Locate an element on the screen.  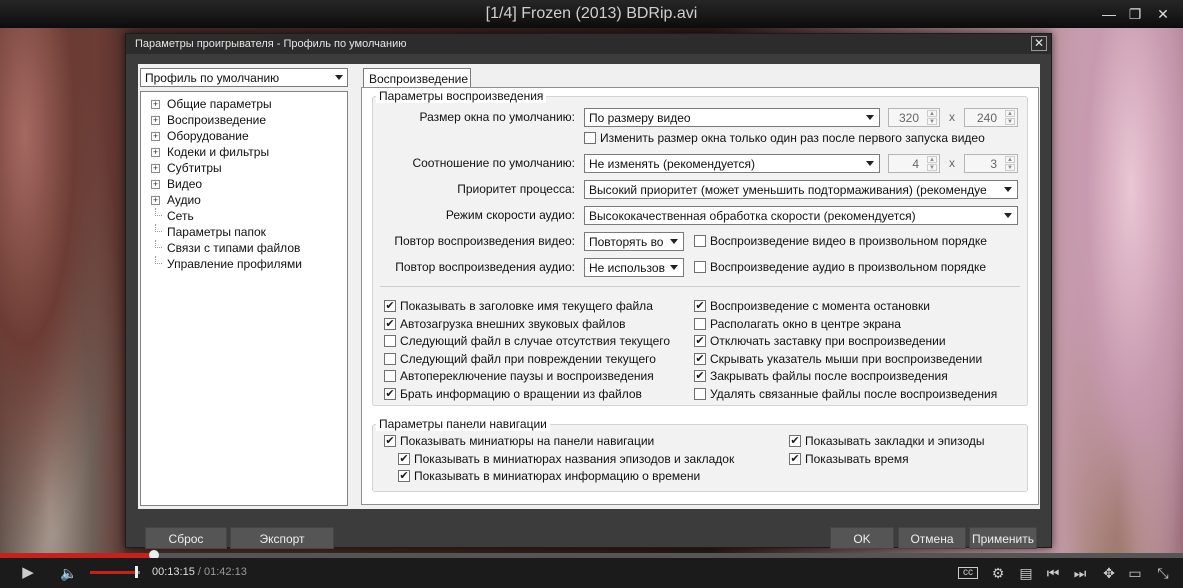
cancel-button: Отмена is located at coordinates (932, 538).